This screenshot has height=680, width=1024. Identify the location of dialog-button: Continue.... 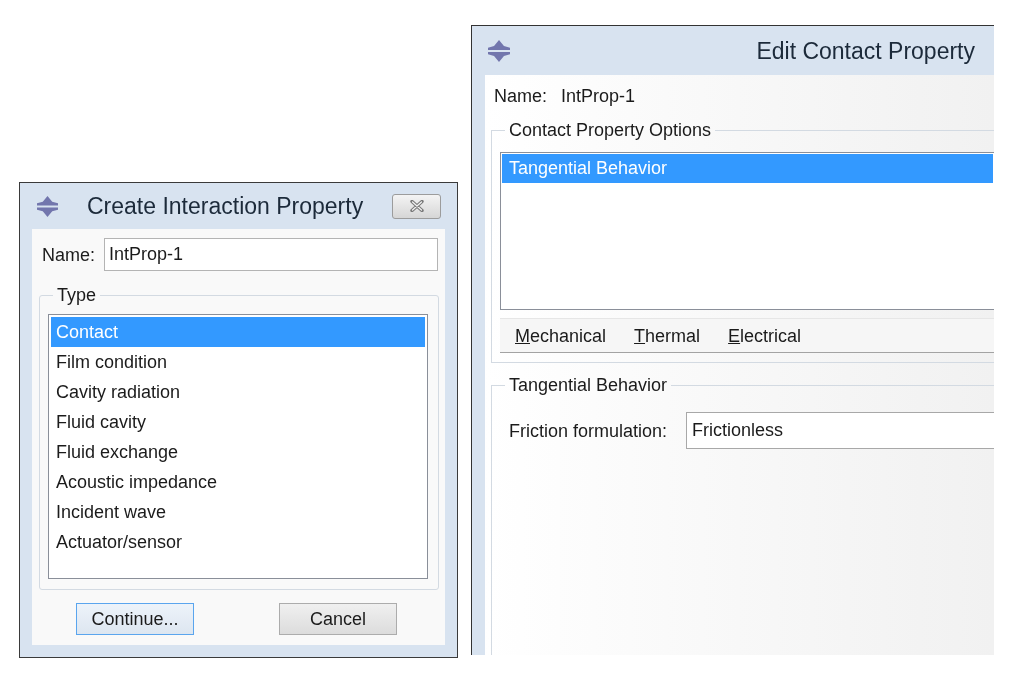
(135, 619).